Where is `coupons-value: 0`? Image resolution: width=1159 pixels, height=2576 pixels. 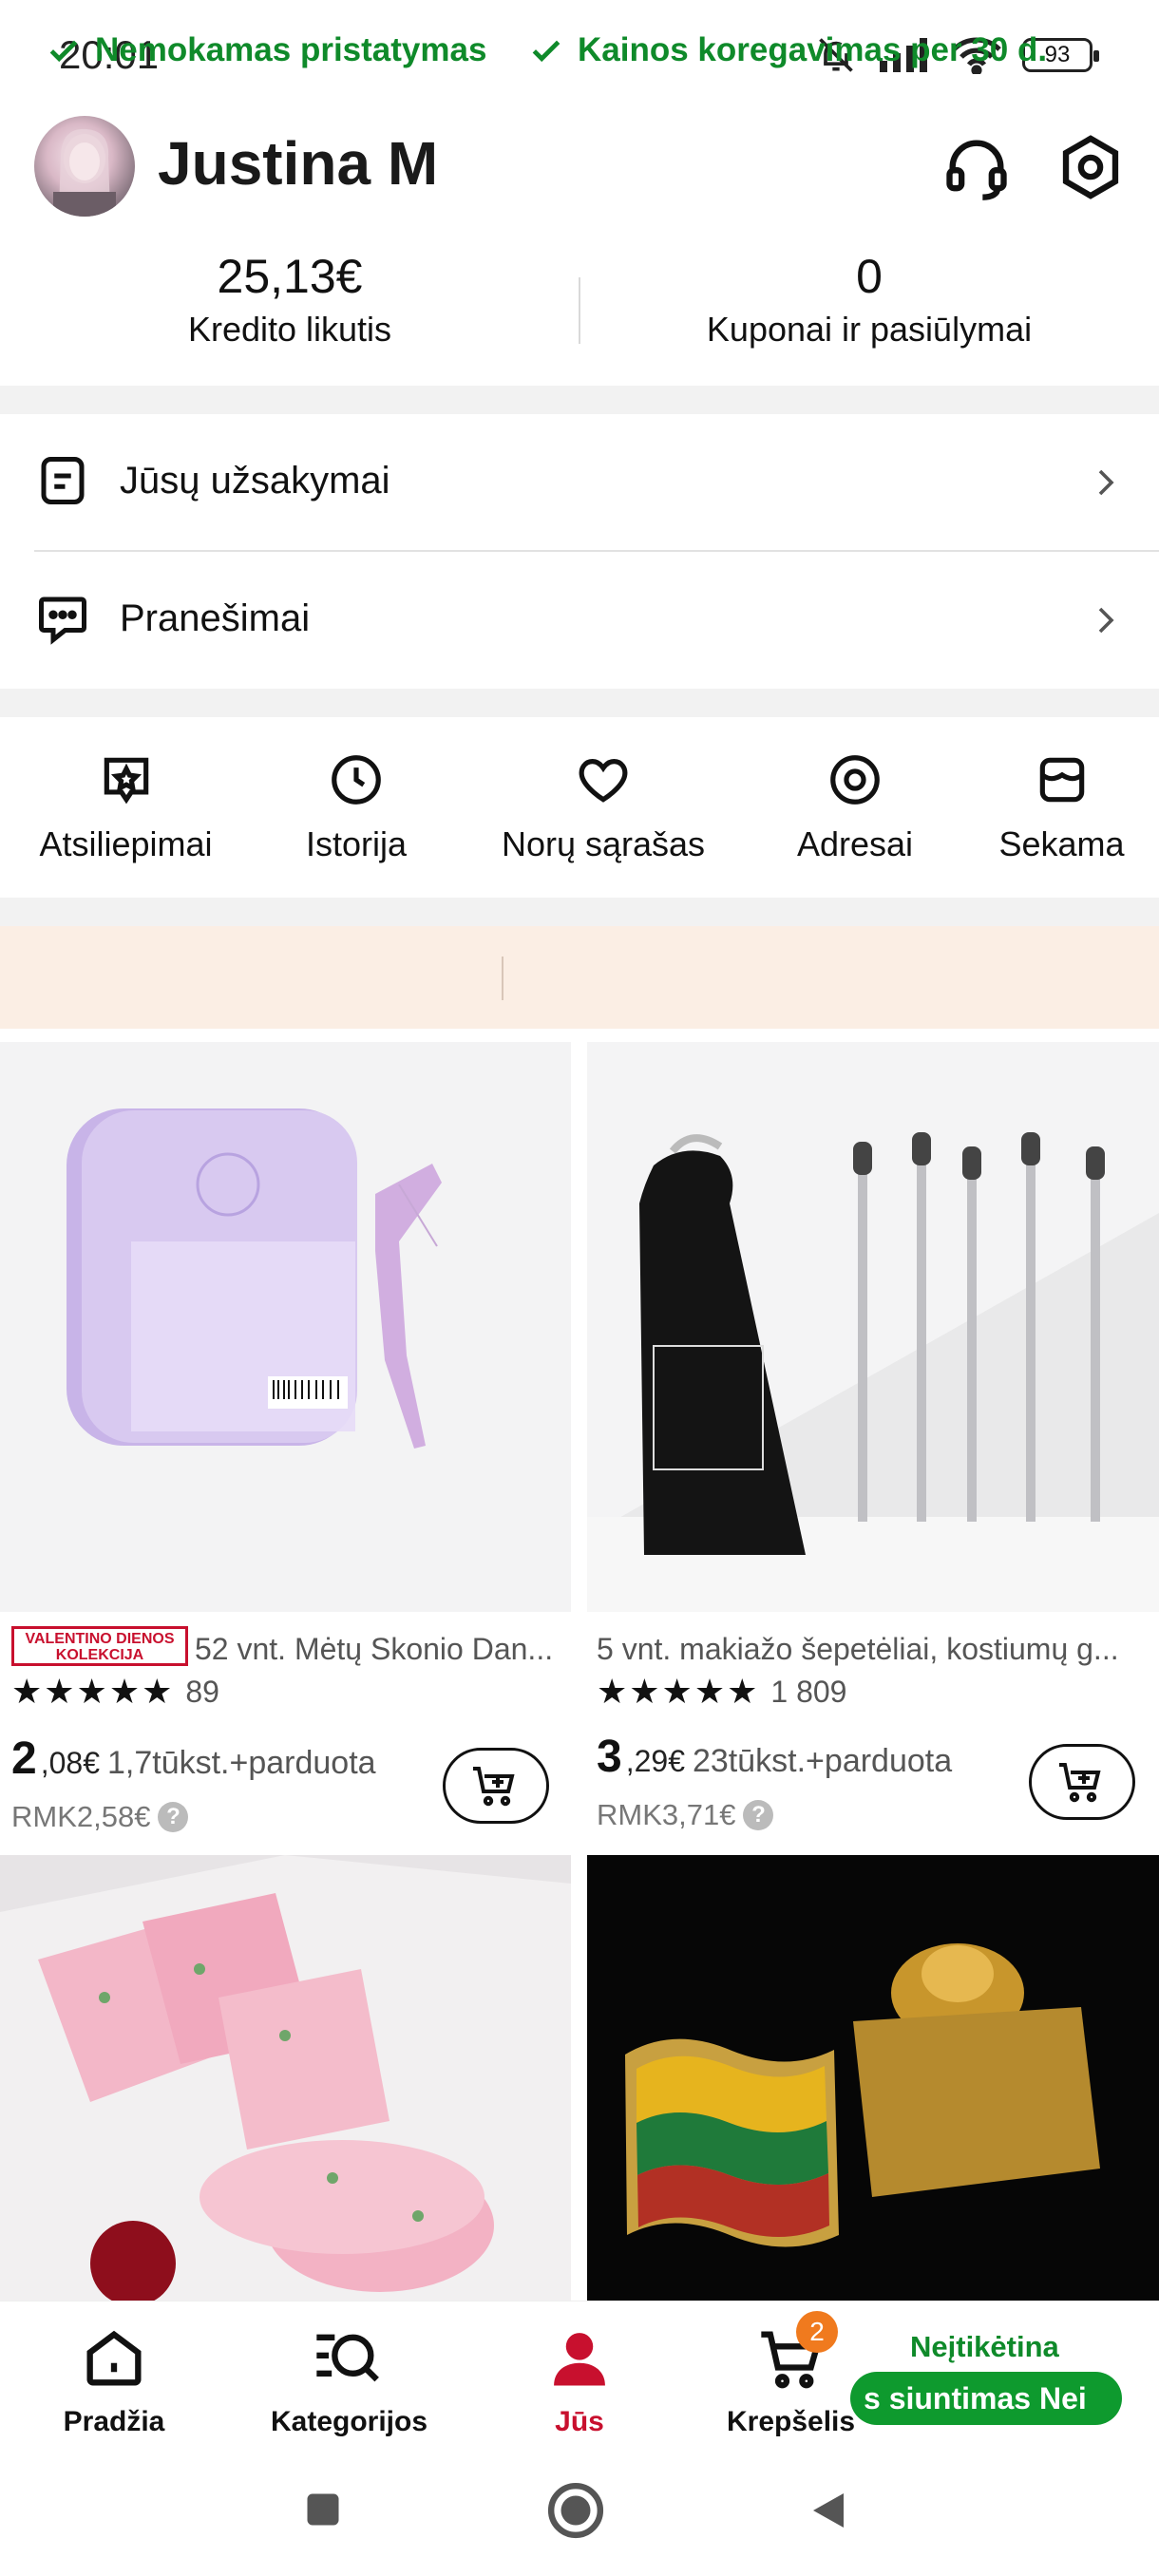
coupons-value: 0 is located at coordinates (869, 276).